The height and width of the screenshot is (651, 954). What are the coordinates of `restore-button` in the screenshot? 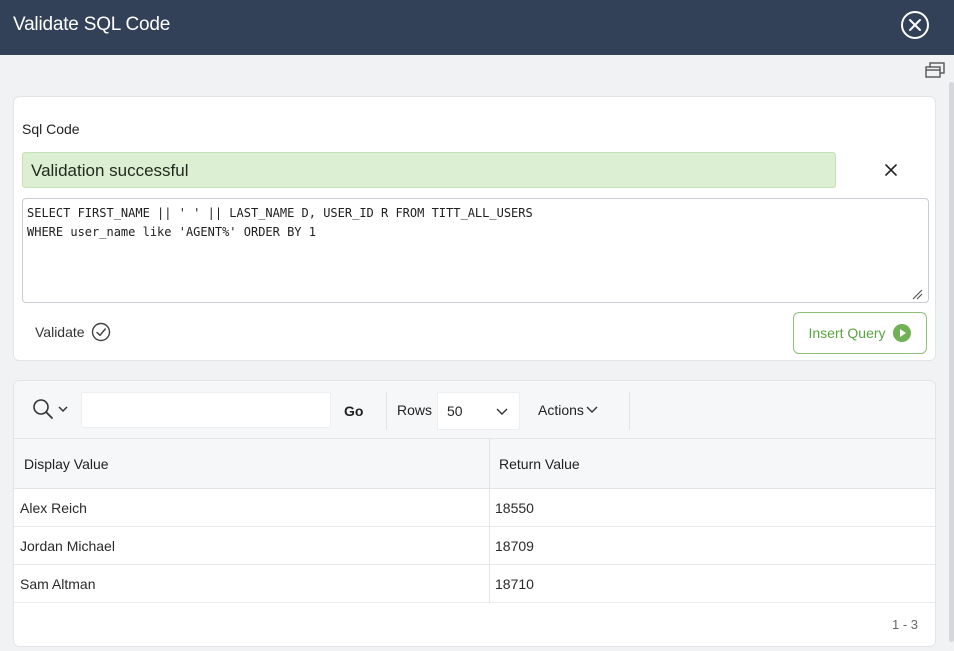 It's located at (935, 71).